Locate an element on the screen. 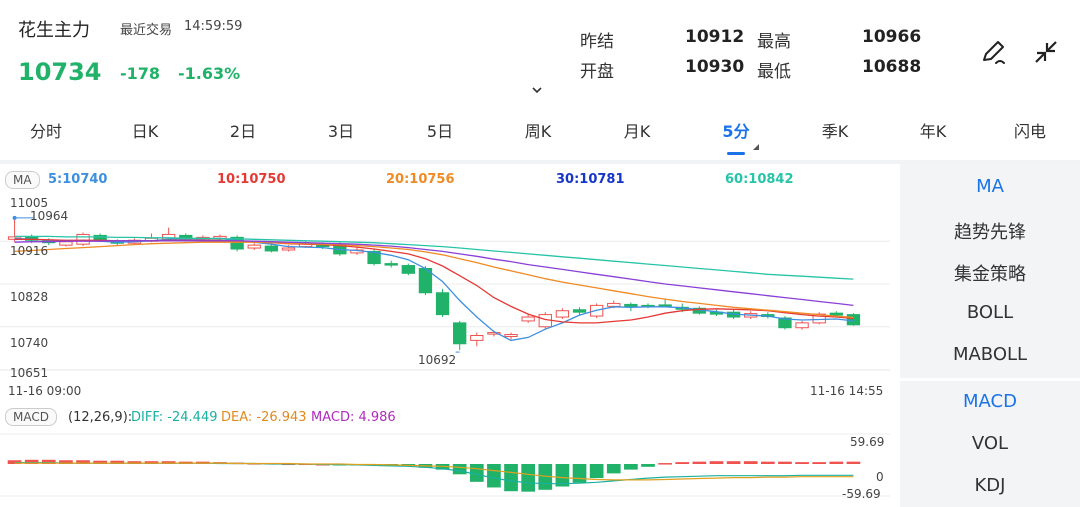 The image size is (1080, 507). current-price: 10734 is located at coordinates (60, 72).